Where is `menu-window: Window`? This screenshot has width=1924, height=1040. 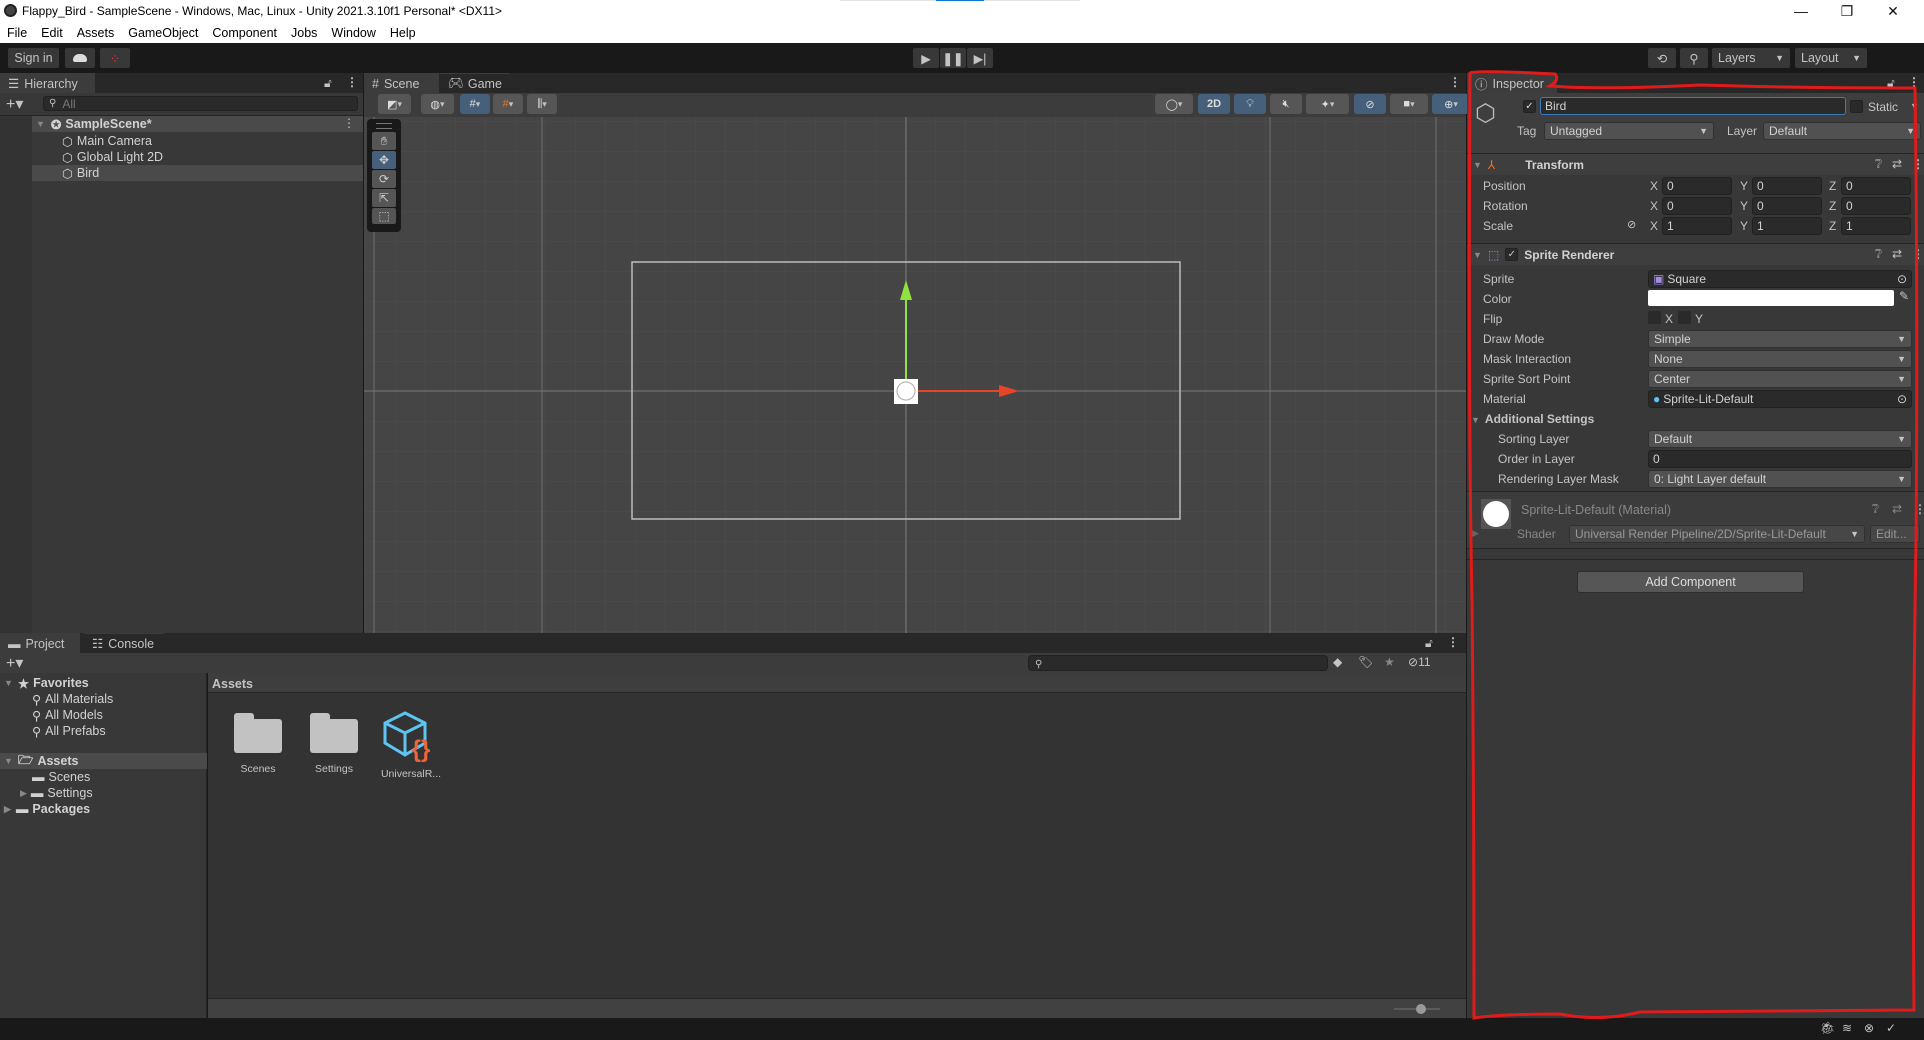 menu-window: Window is located at coordinates (353, 33).